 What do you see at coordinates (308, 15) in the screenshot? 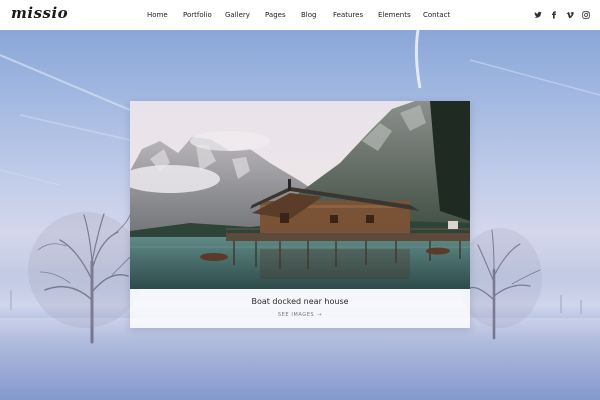
I see `nav-item-blog: Blog` at bounding box center [308, 15].